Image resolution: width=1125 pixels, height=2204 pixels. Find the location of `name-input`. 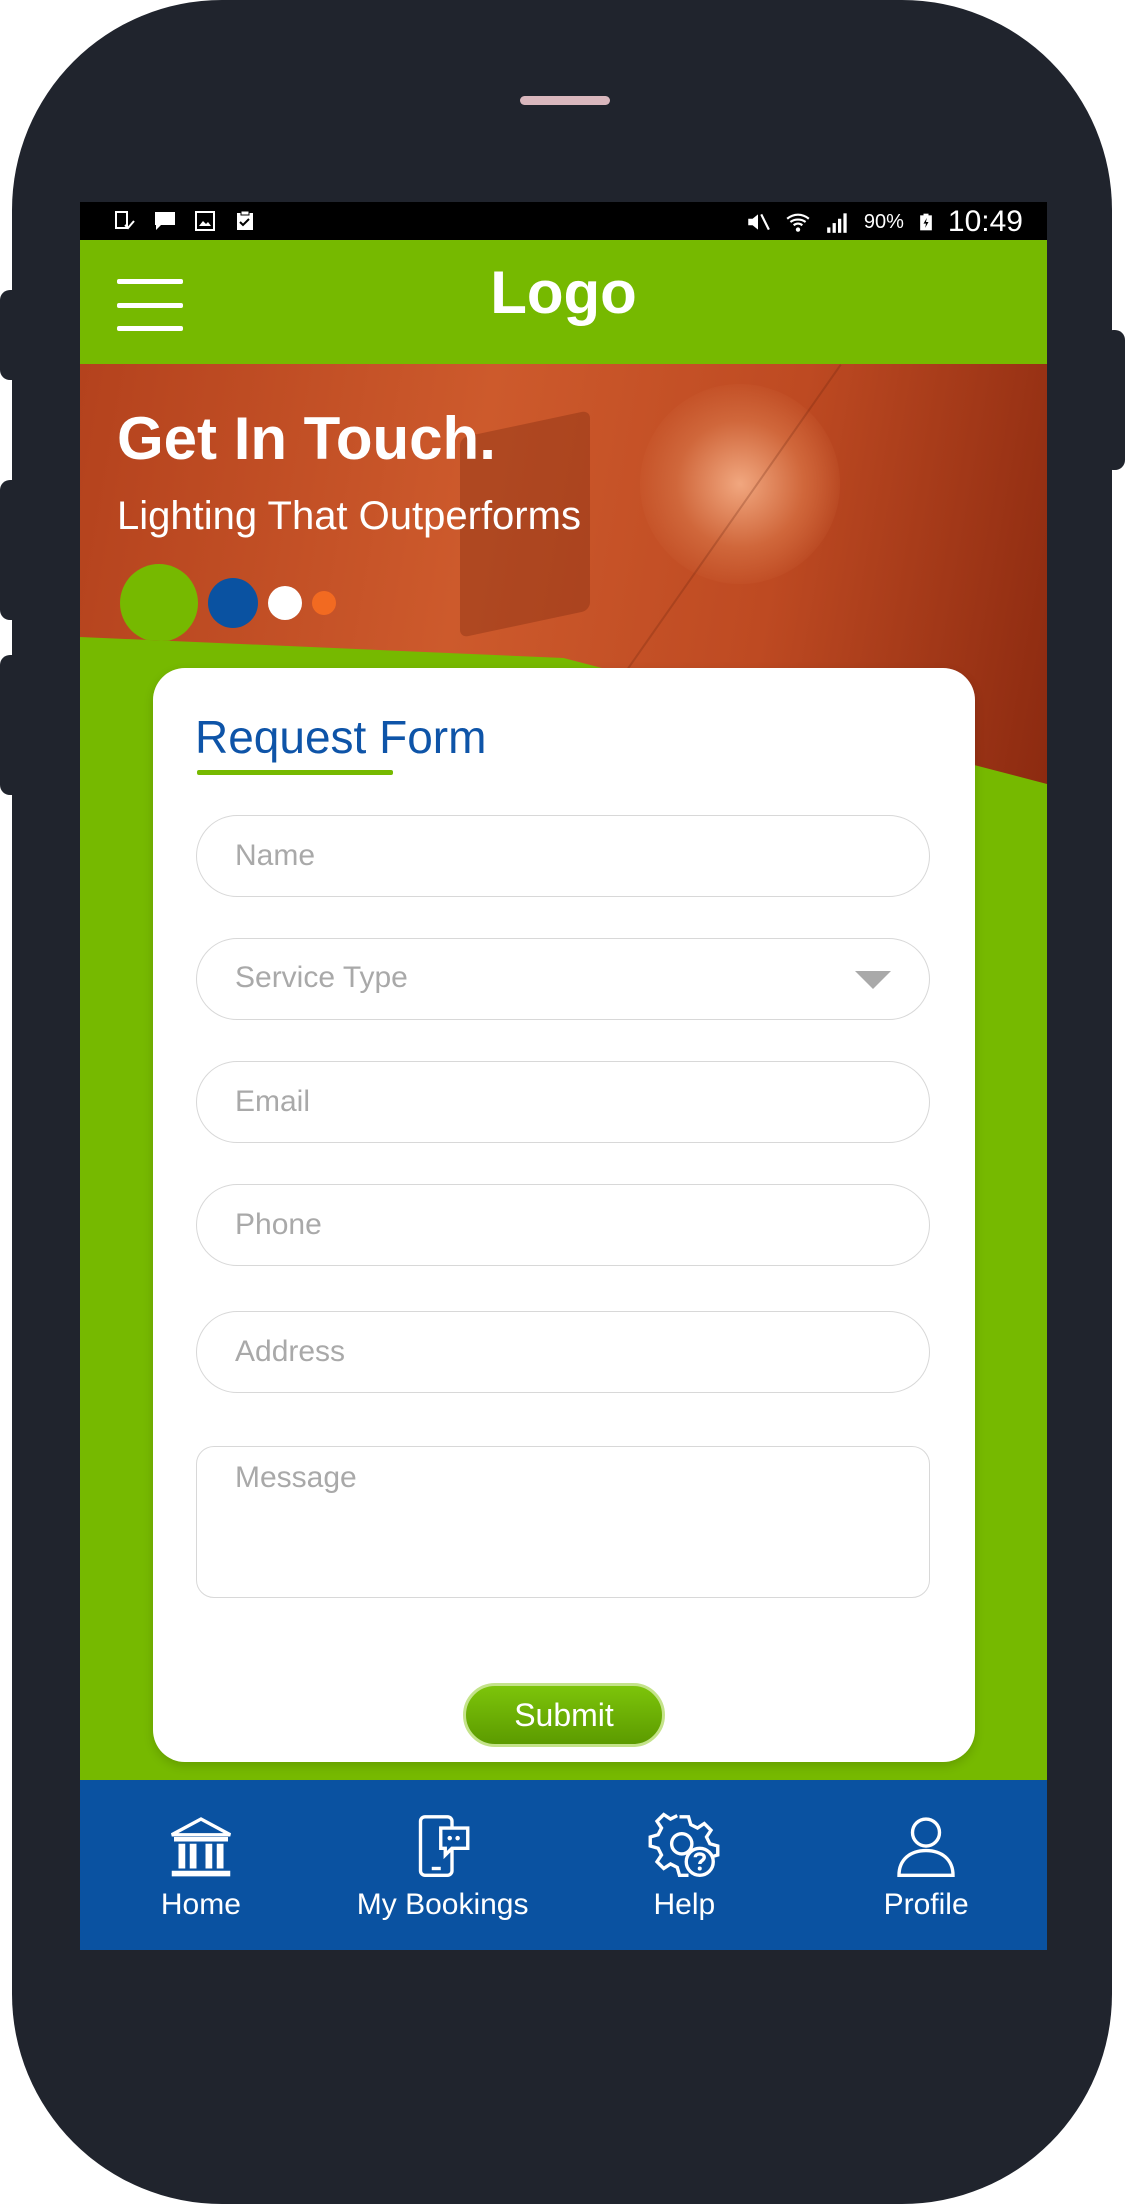

name-input is located at coordinates (563, 856).